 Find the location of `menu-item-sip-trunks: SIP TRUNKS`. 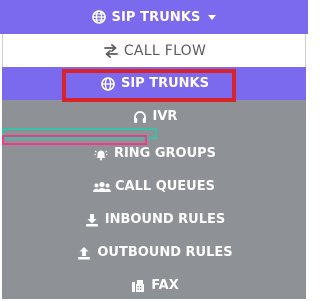

menu-item-sip-trunks: SIP TRUNKS is located at coordinates (154, 83).